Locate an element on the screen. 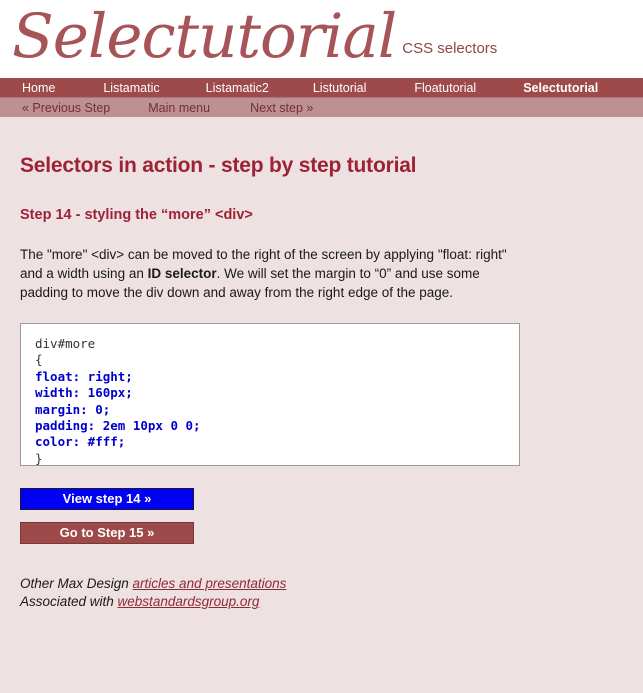 This screenshot has height=693, width=643. go-to-next-step-button: Go to Step 15 » is located at coordinates (107, 533).